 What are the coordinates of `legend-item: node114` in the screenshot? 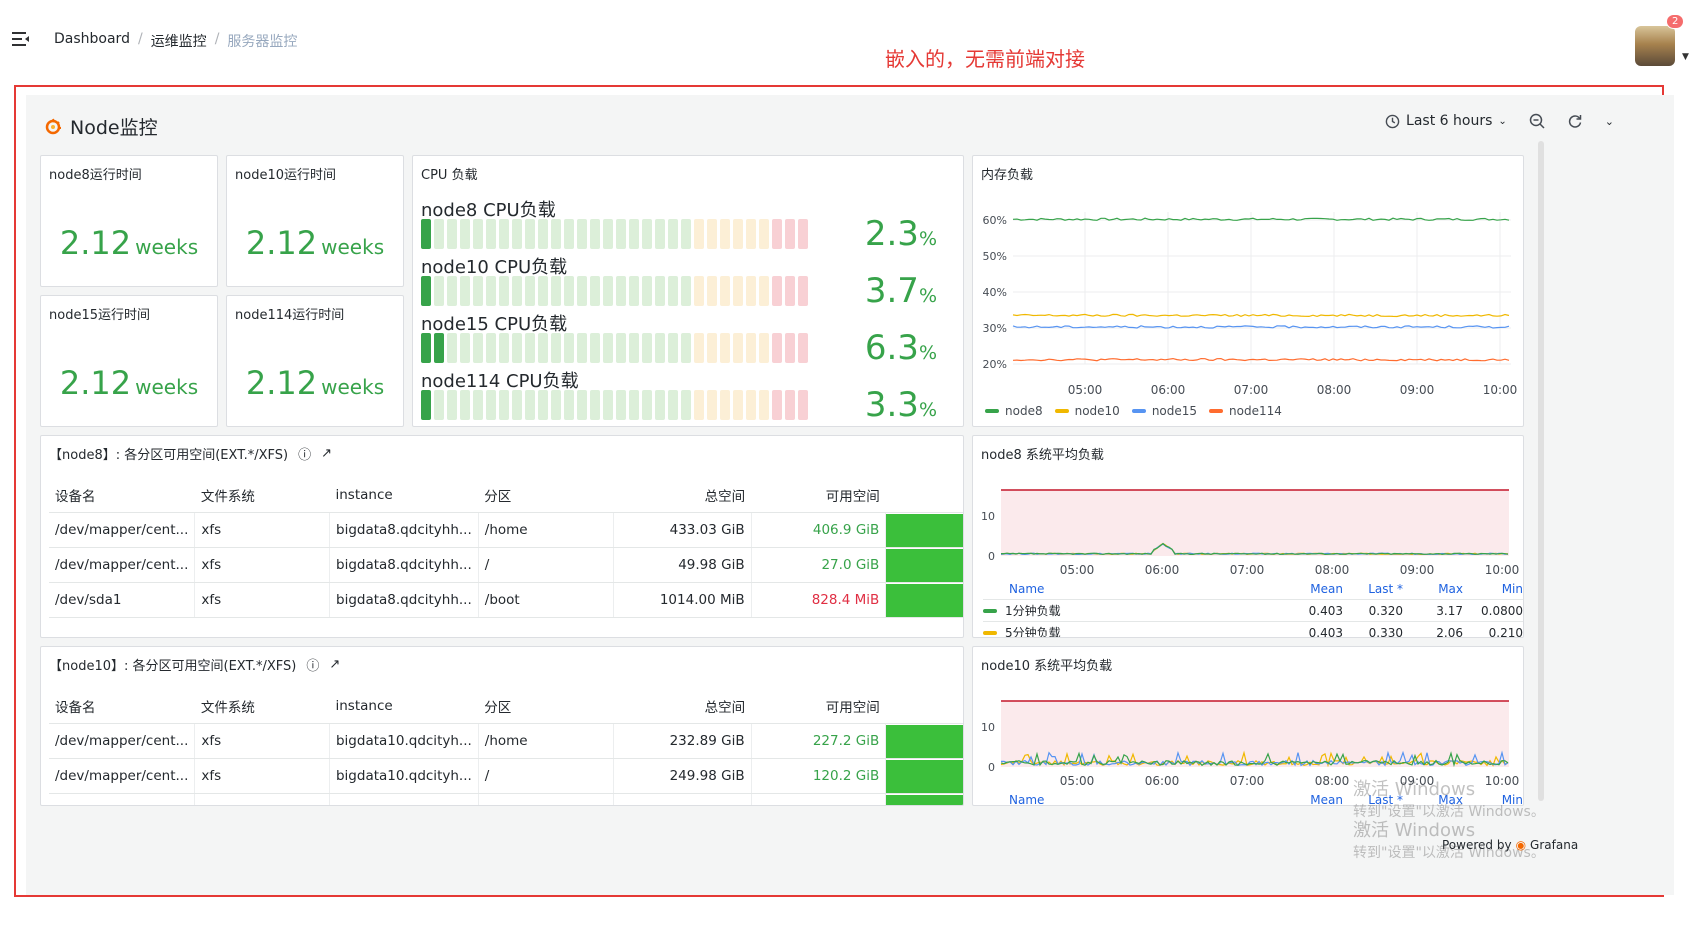 It's located at (1245, 411).